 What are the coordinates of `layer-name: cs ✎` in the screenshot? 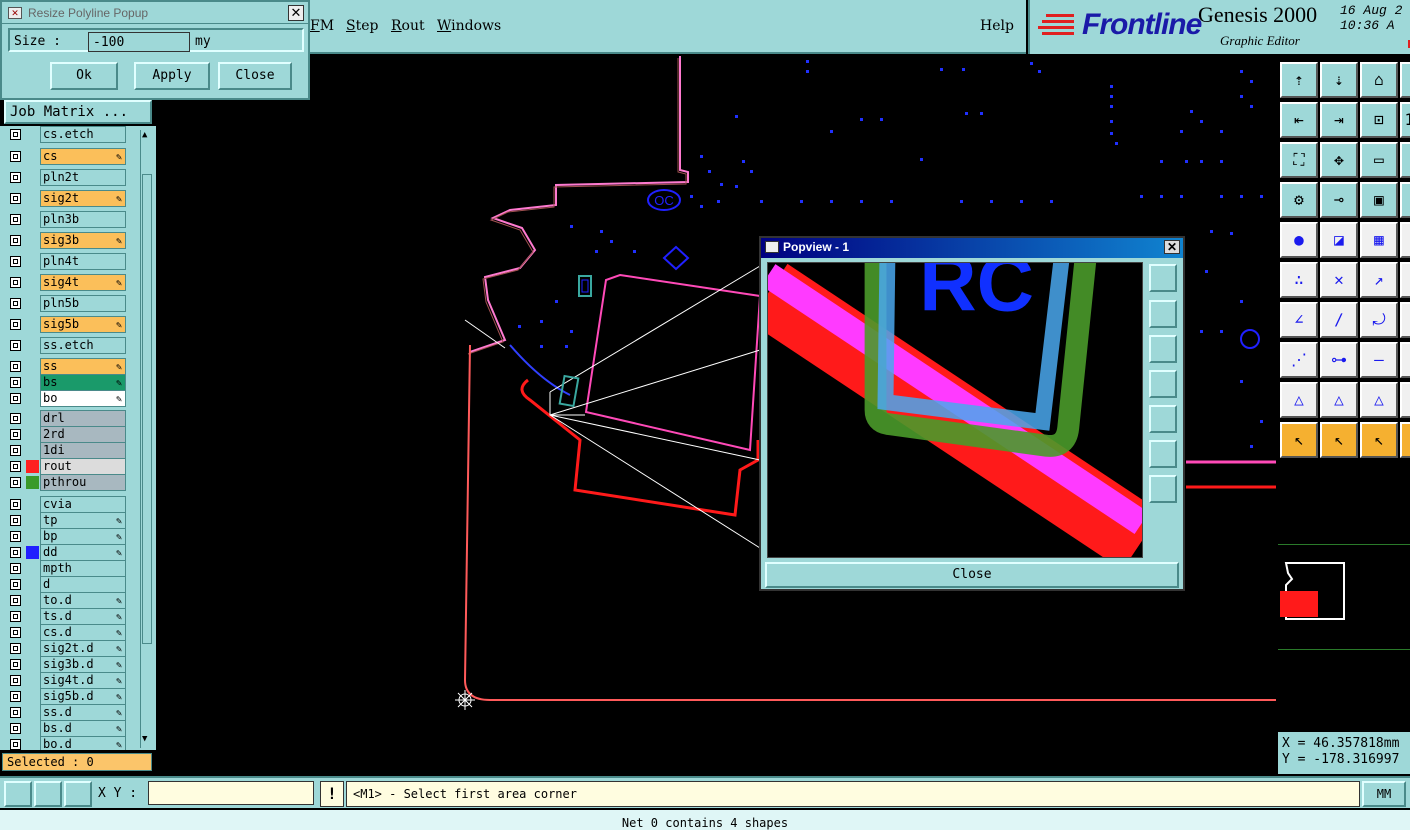 It's located at (83, 156).